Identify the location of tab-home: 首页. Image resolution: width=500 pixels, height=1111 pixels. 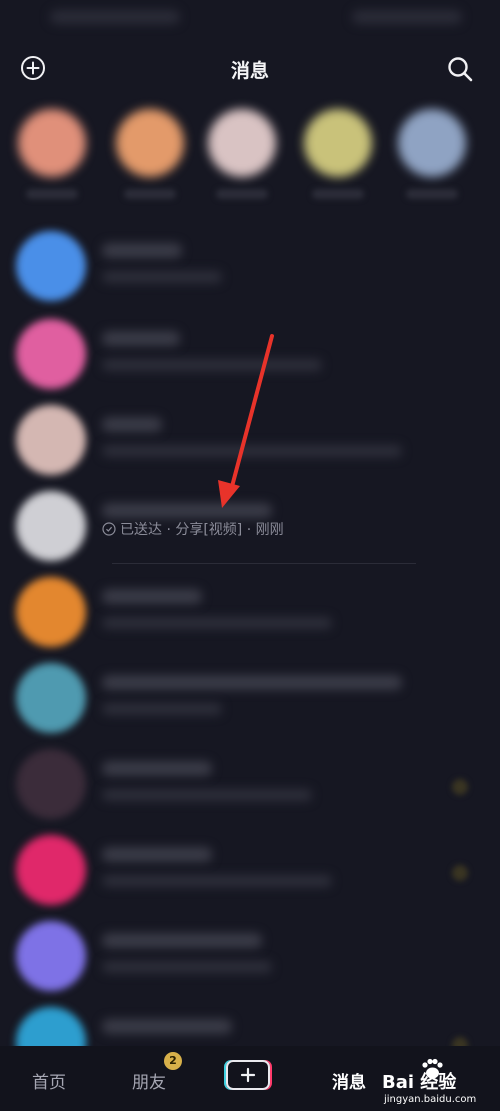
(49, 1080).